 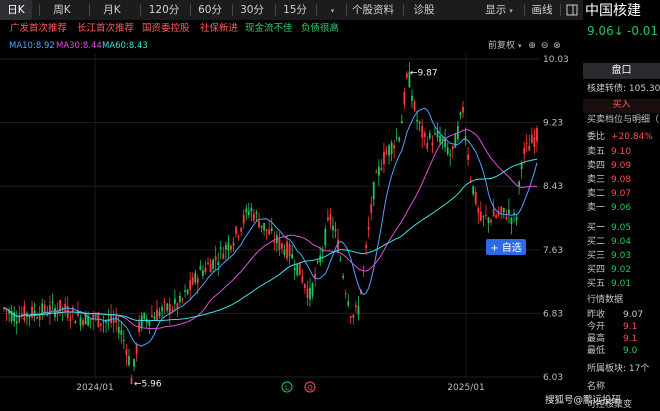 What do you see at coordinates (164, 10) in the screenshot?
I see `period-tab-120min: 120分` at bounding box center [164, 10].